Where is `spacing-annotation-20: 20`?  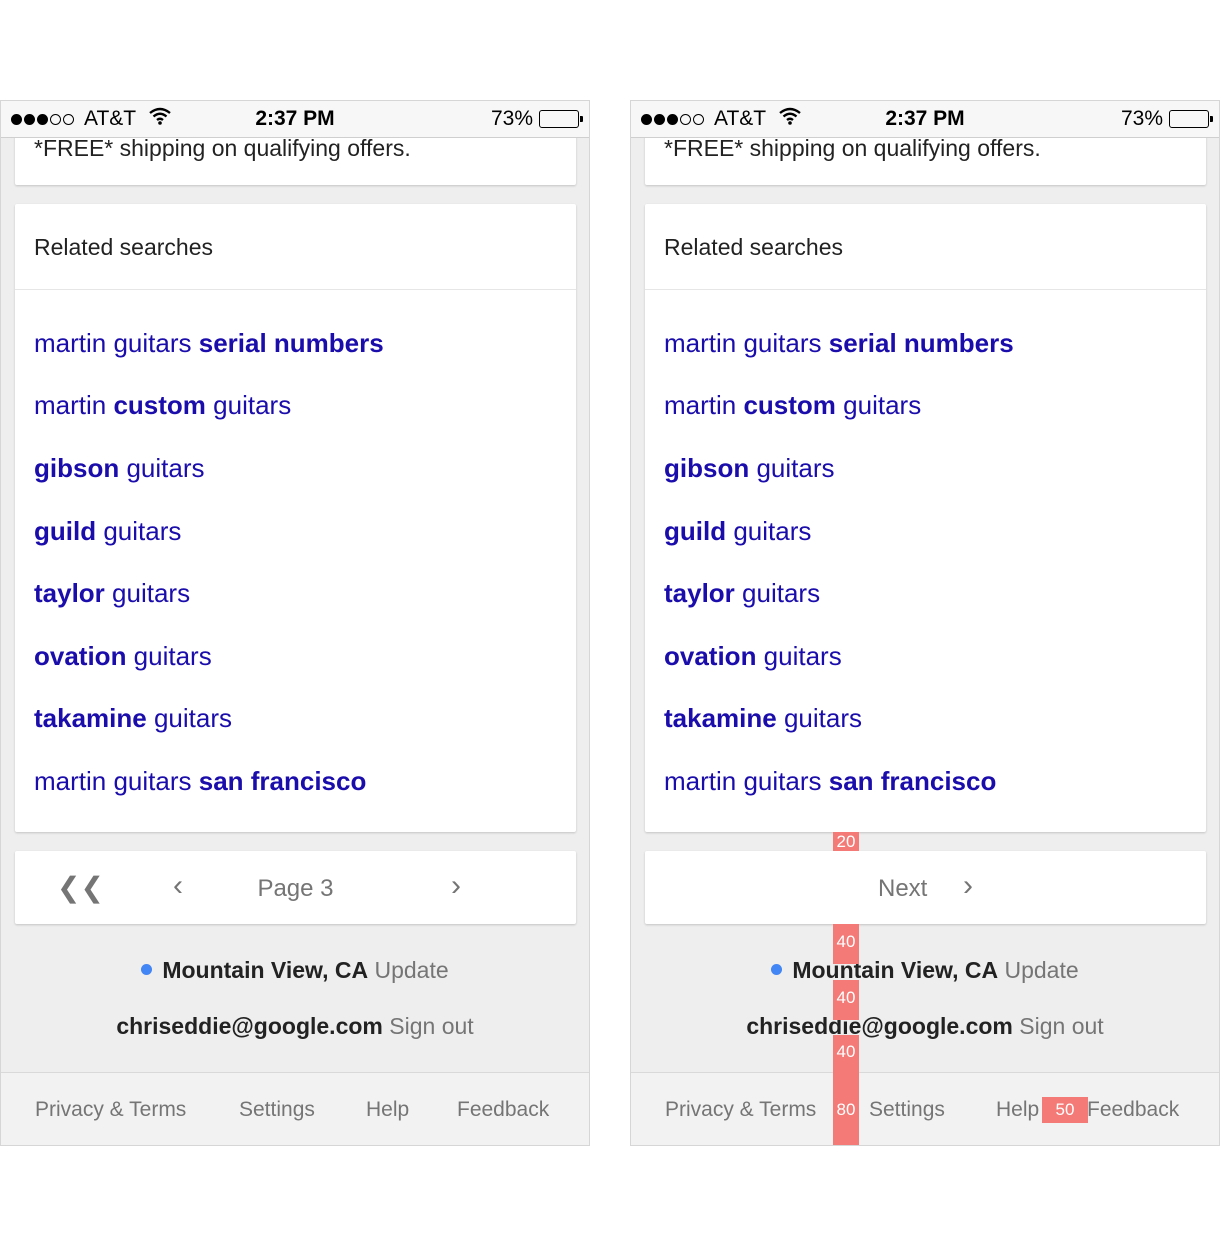
spacing-annotation-20: 20 is located at coordinates (846, 841).